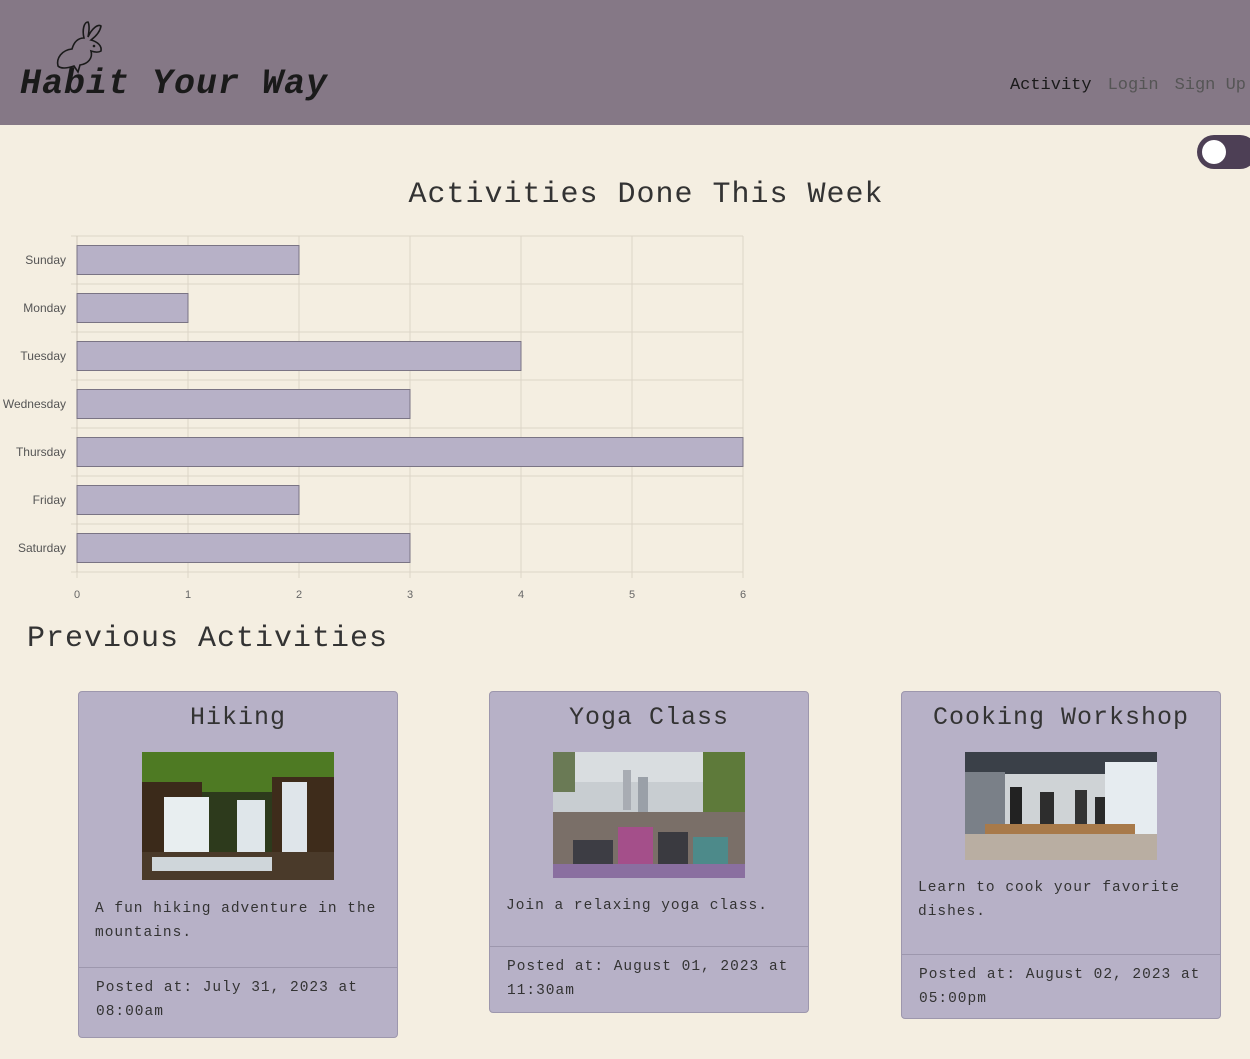  I want to click on x-tick-label: 5, so click(632, 595).